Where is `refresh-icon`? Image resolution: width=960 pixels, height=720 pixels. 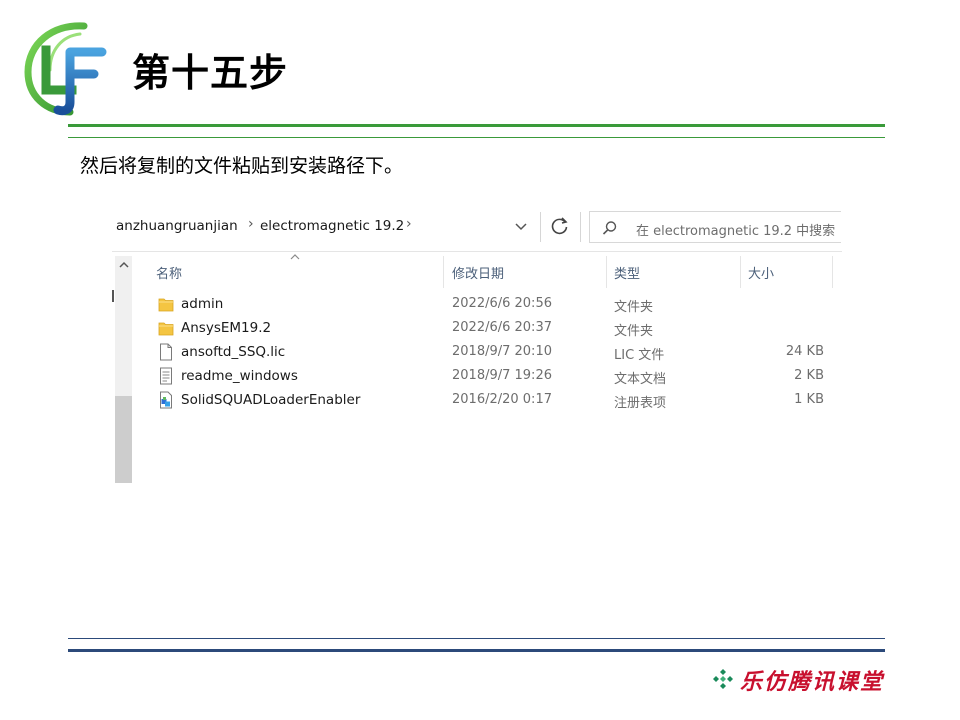
refresh-icon is located at coordinates (560, 226).